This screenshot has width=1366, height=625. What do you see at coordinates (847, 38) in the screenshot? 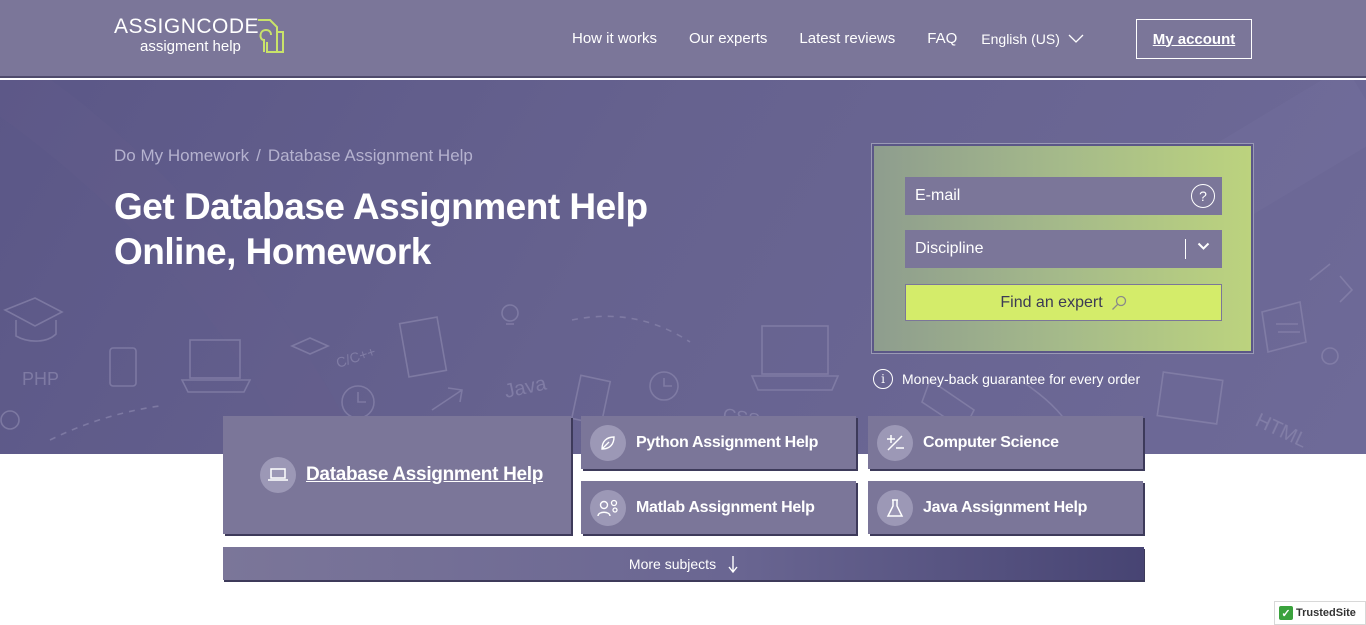
I see `nav-latest-reviews: Latest reviews` at bounding box center [847, 38].